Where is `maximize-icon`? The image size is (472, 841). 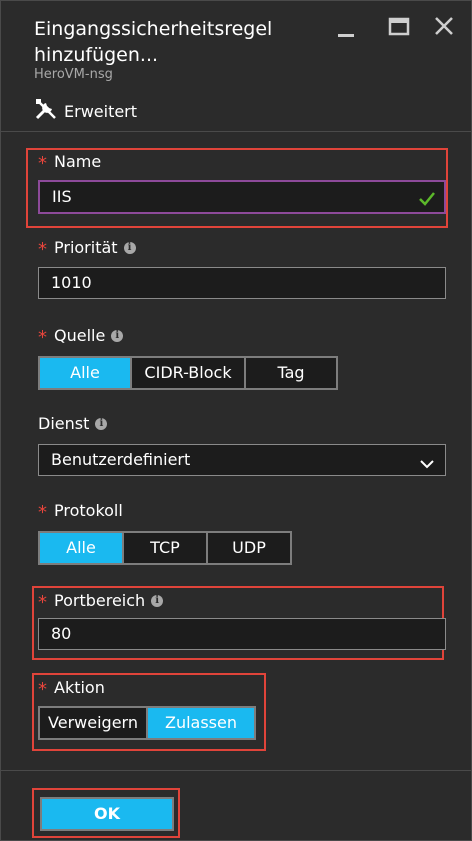 maximize-icon is located at coordinates (399, 27).